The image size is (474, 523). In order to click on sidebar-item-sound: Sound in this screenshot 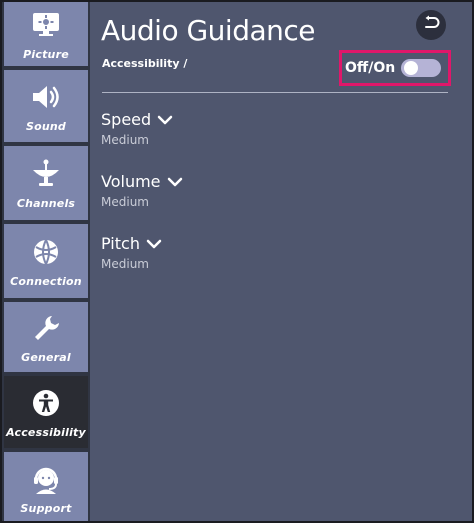, I will do `click(46, 106)`.